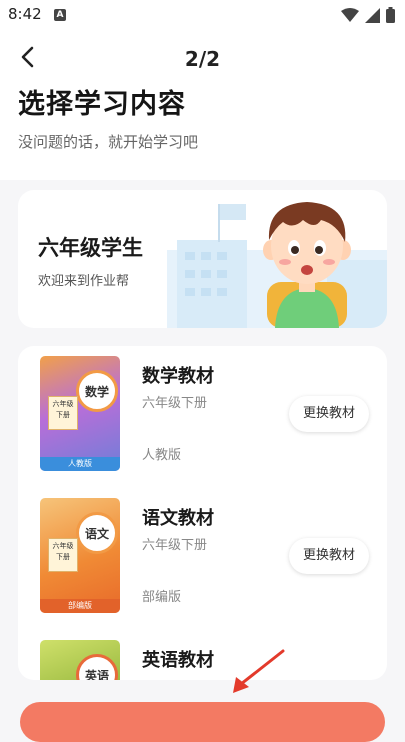  I want to click on change-textbook-button-math: 更换教材, so click(329, 414).